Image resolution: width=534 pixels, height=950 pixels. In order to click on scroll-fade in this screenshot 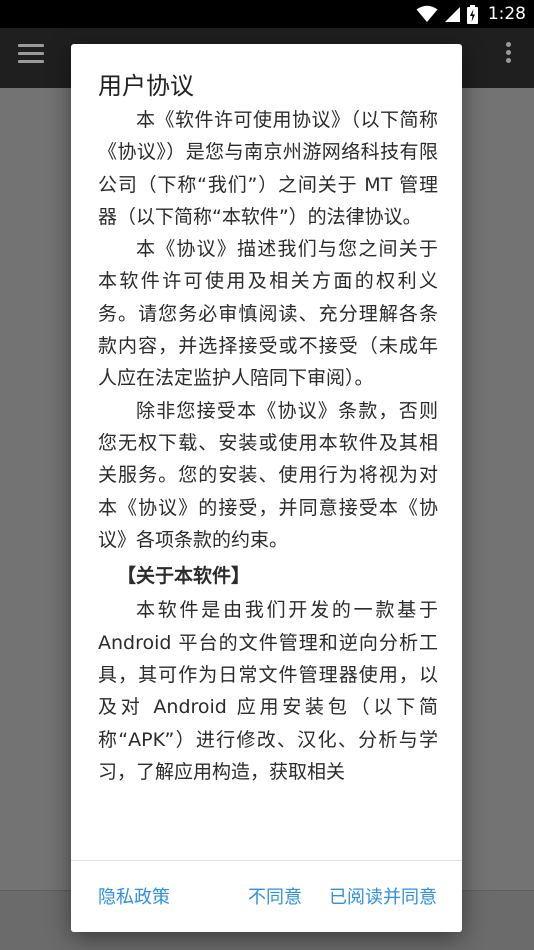, I will do `click(266, 849)`.